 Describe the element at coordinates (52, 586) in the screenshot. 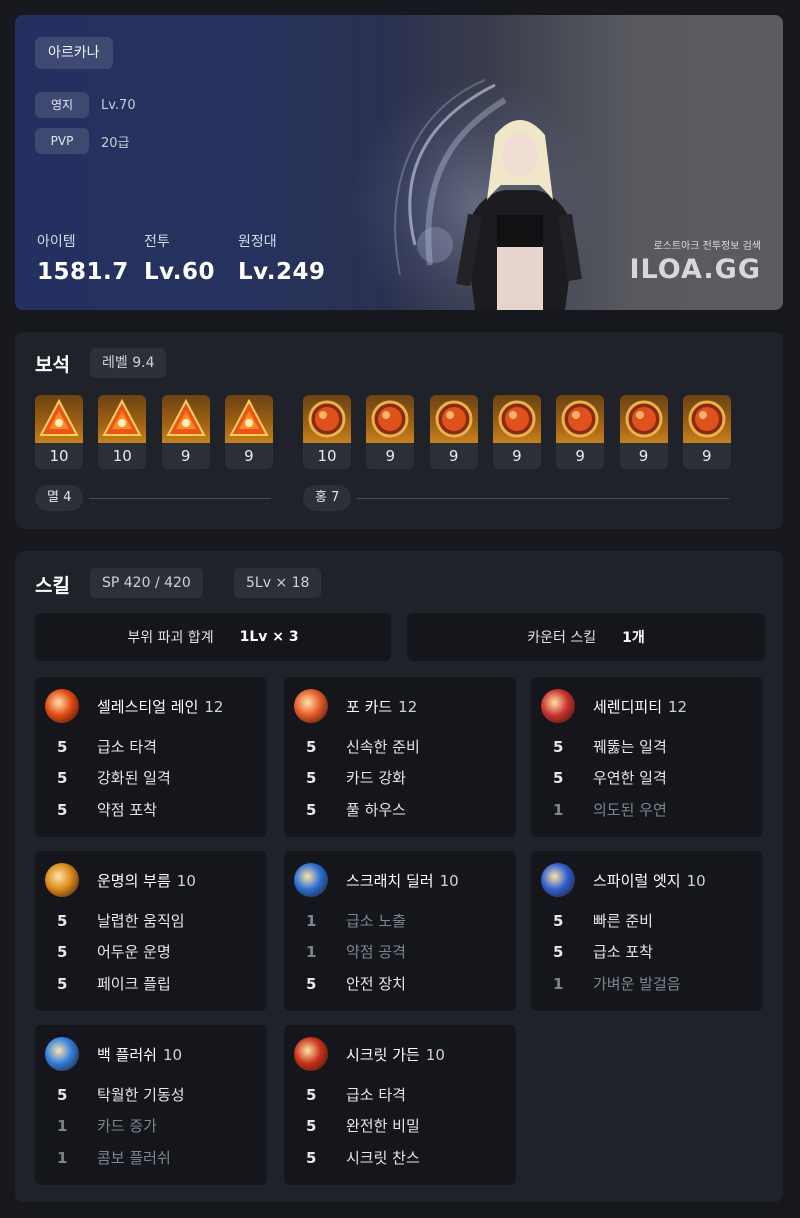

I see `skill-section-title: 스킬` at that location.